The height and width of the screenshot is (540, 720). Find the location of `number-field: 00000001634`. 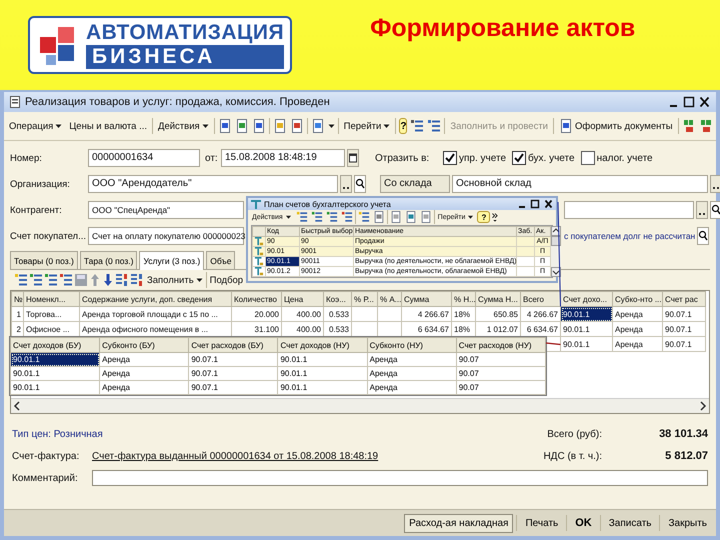

number-field: 00000001634 is located at coordinates (144, 158).